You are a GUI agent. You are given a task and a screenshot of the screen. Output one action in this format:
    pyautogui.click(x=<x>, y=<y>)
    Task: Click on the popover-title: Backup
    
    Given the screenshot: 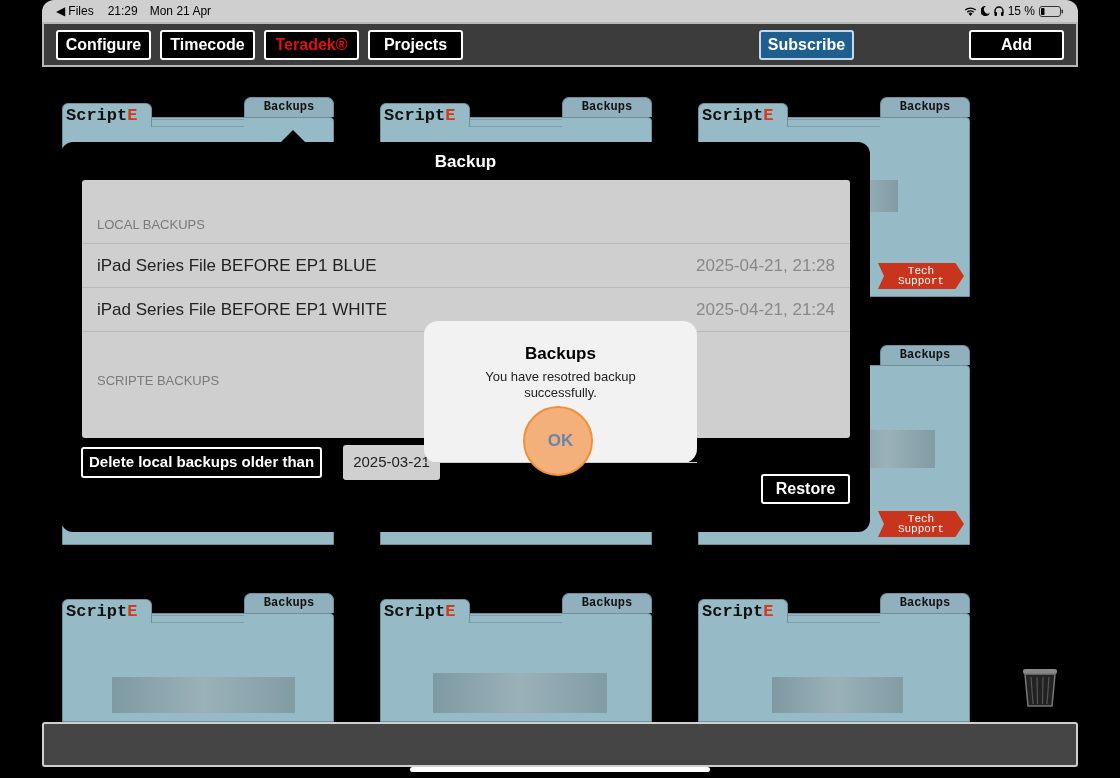 What is the action you would take?
    pyautogui.click(x=465, y=162)
    